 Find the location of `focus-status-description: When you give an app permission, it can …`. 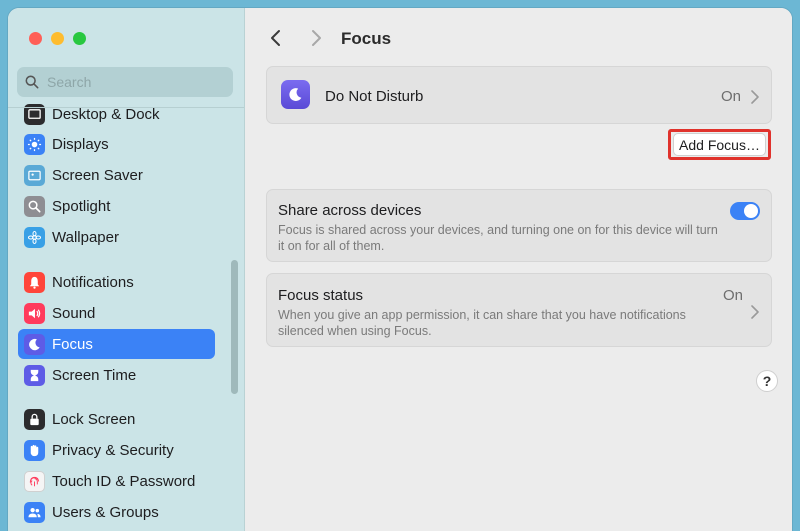

focus-status-description: When you give an app permission, it can … is located at coordinates (482, 323).